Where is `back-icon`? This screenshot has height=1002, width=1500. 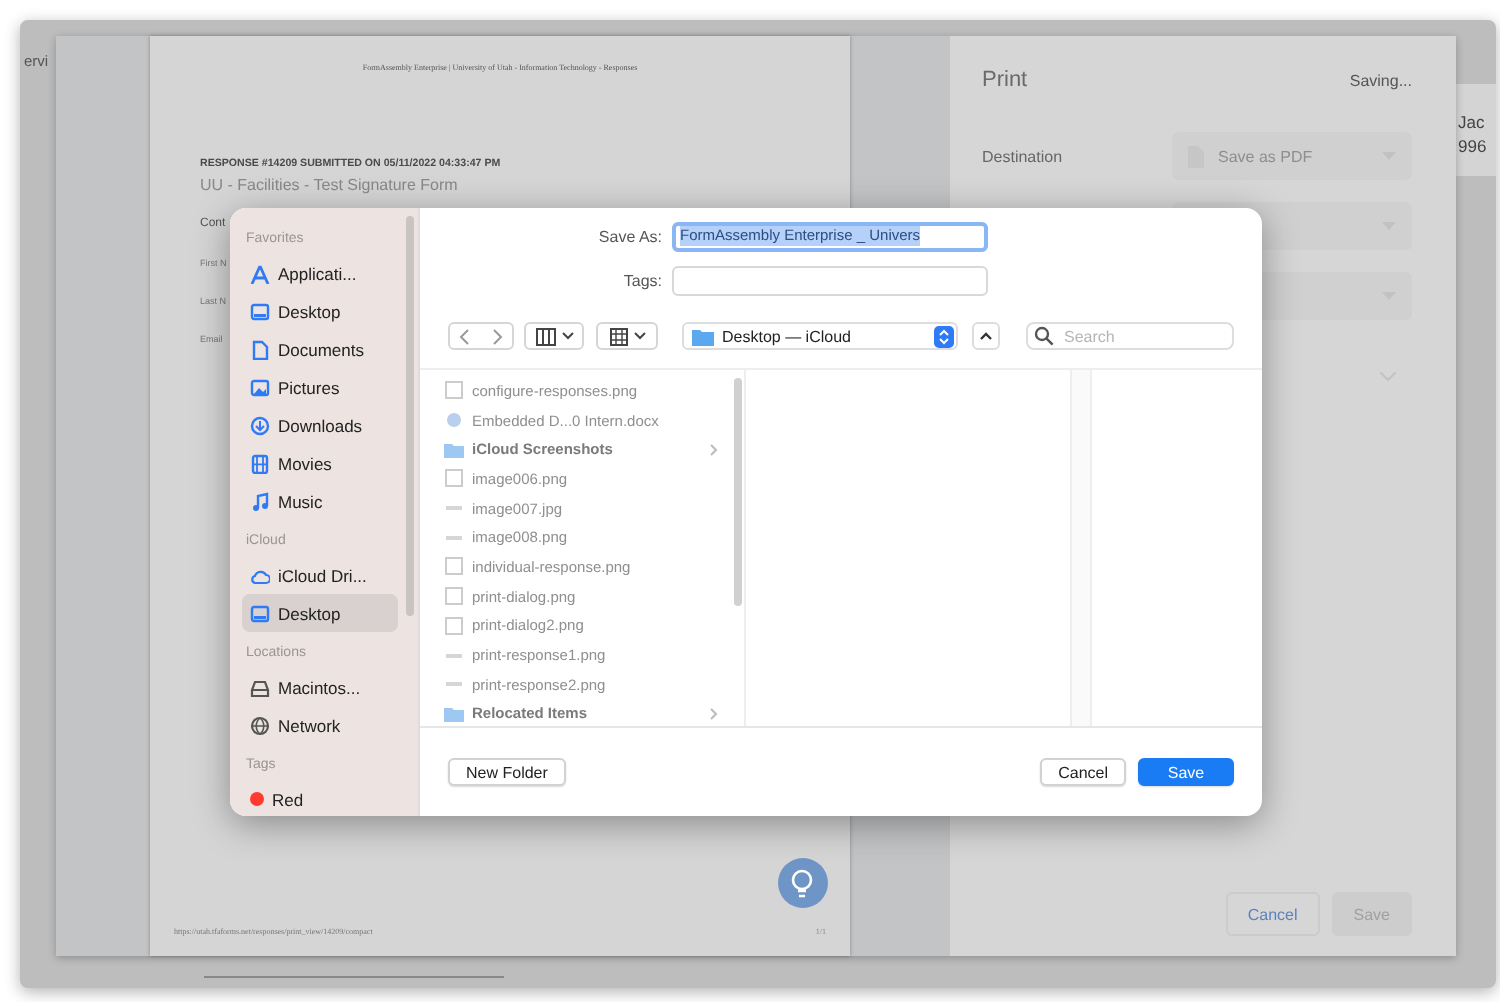 back-icon is located at coordinates (465, 336).